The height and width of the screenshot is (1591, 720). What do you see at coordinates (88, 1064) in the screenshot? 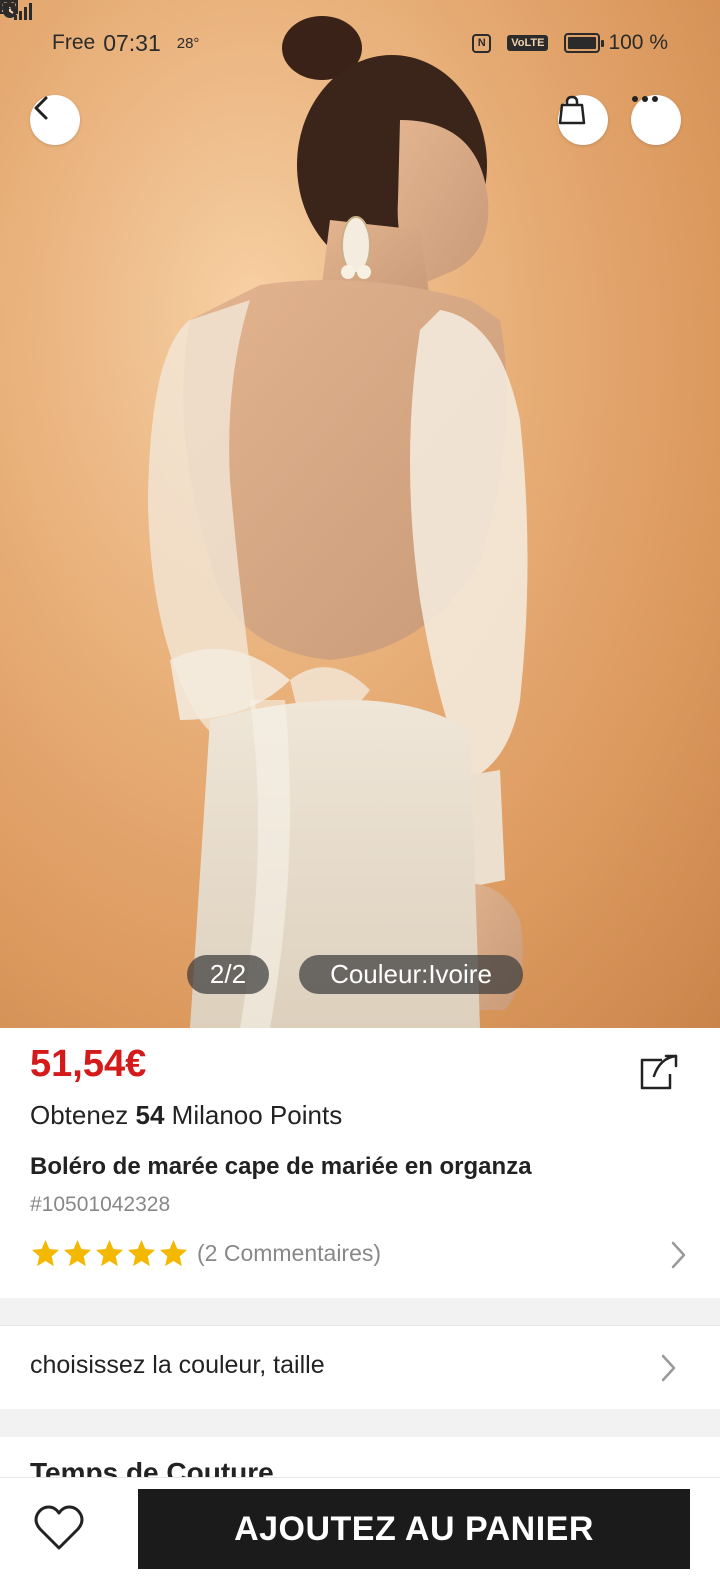
I see `product-price: 51,54€` at bounding box center [88, 1064].